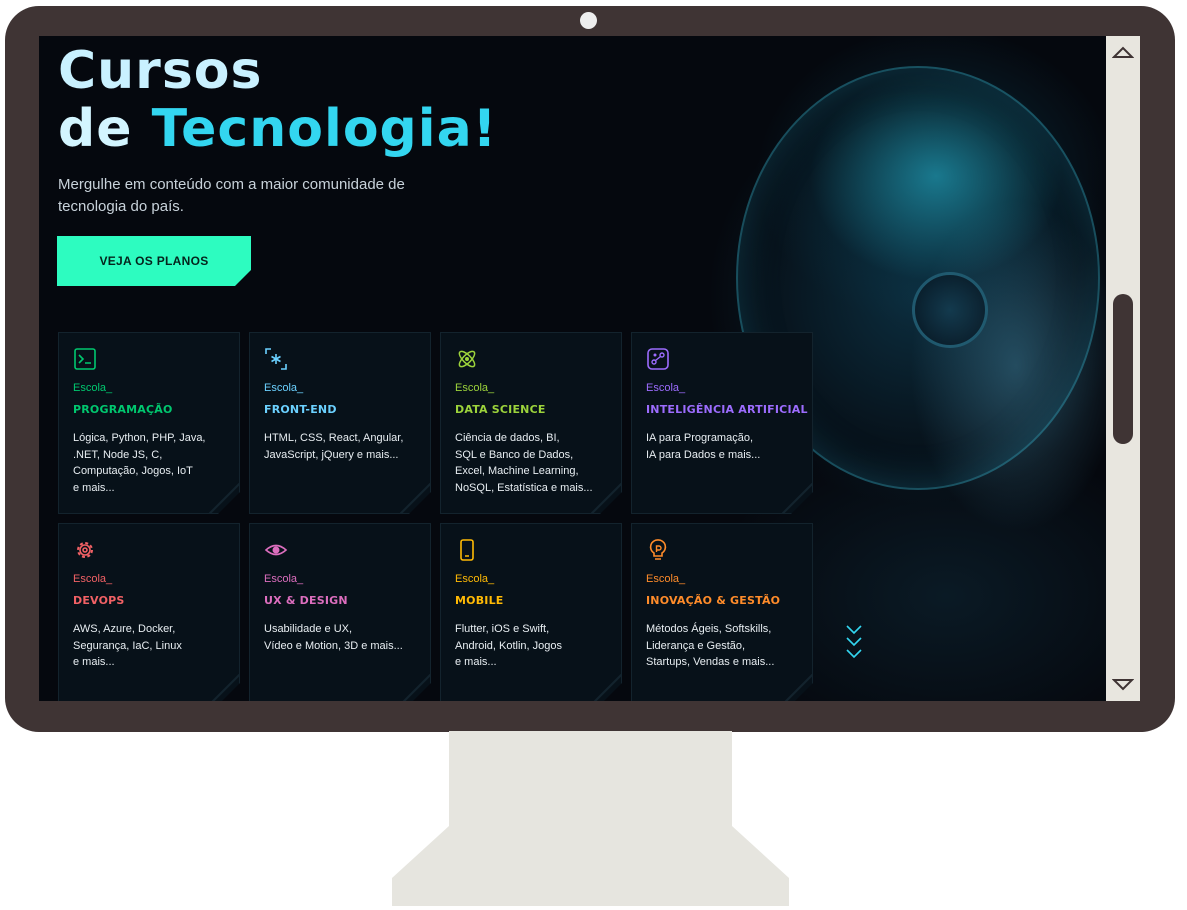 The image size is (1187, 910). I want to click on school-name: PROGRAMAÇÃO, so click(123, 409).